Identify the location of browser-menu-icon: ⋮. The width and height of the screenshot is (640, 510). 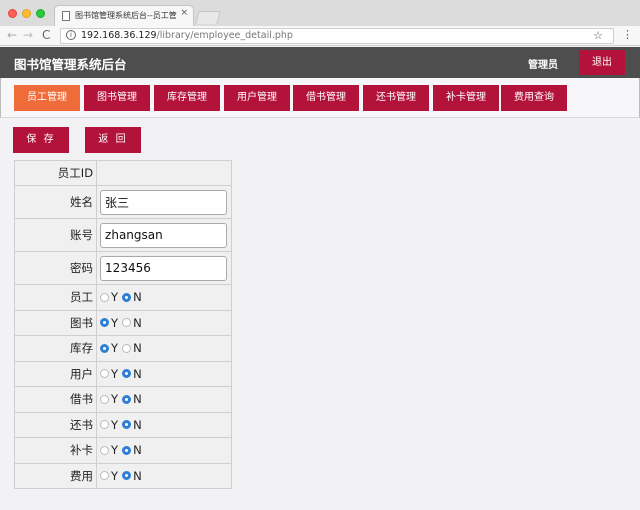
(627, 34).